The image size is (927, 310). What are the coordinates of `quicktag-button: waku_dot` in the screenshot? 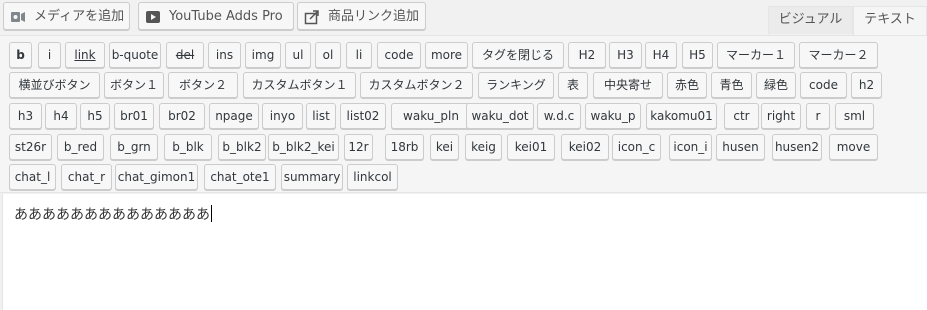 It's located at (500, 116).